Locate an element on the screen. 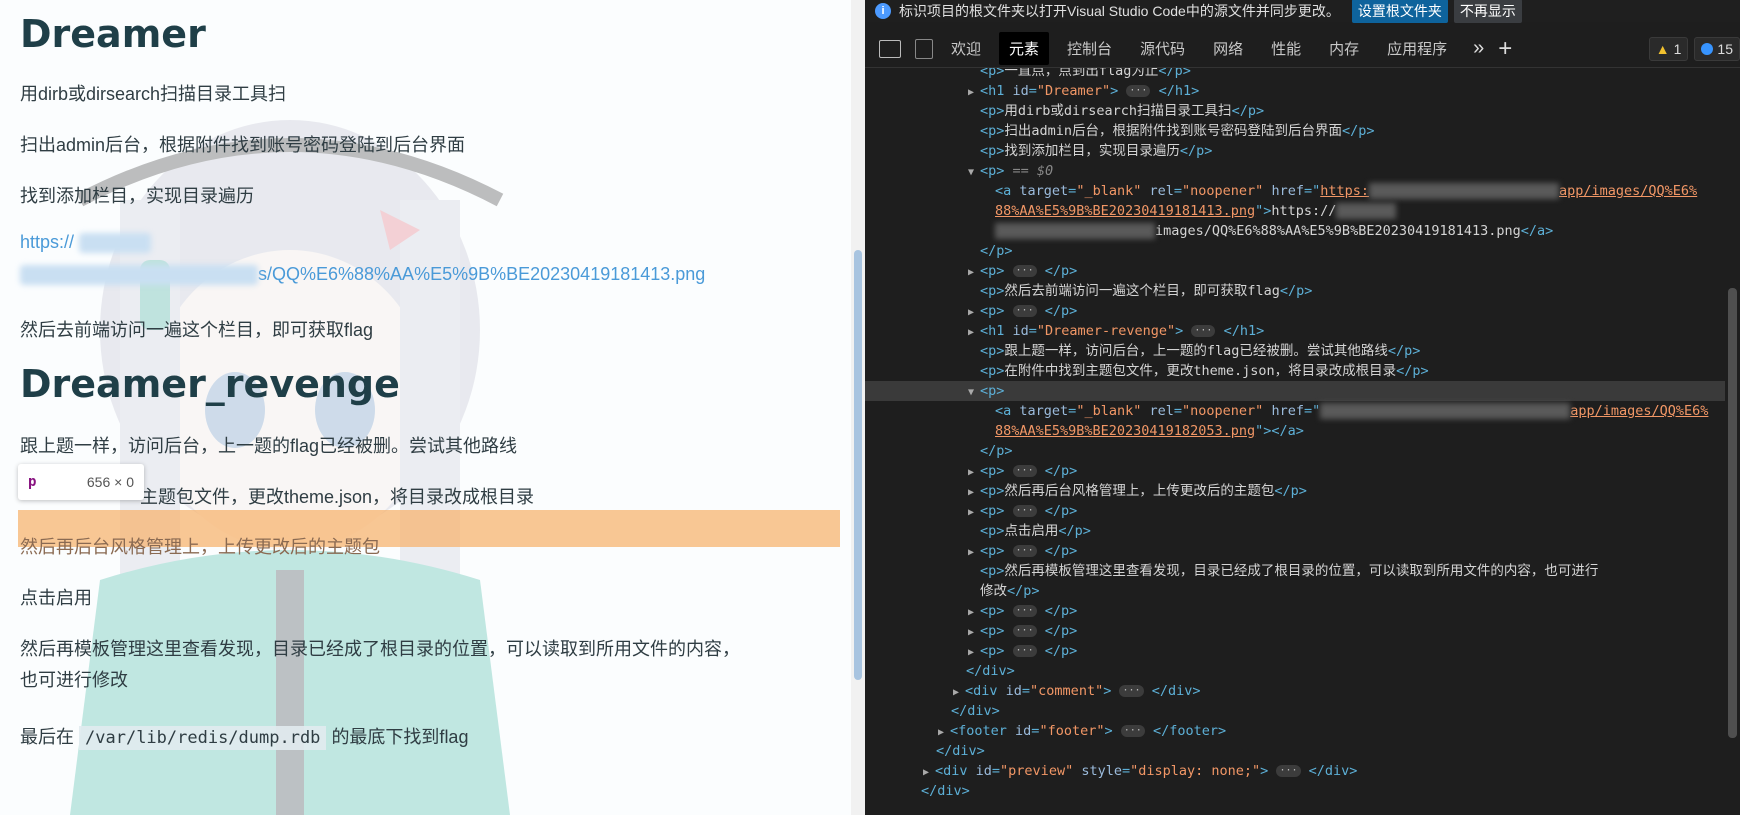 This screenshot has width=1740, height=815. more-tabs-icon: » is located at coordinates (1478, 48).